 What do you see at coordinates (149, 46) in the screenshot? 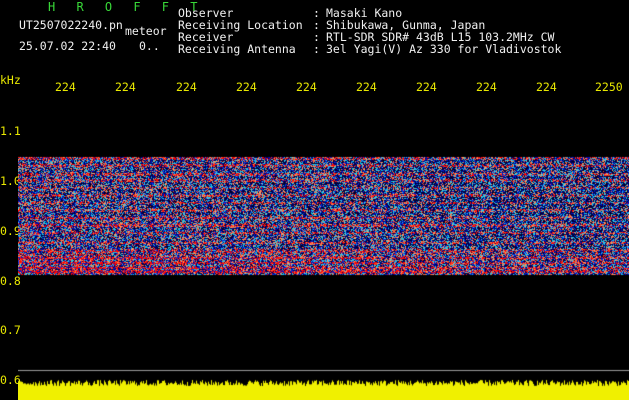
I see `counter-label: 0..` at bounding box center [149, 46].